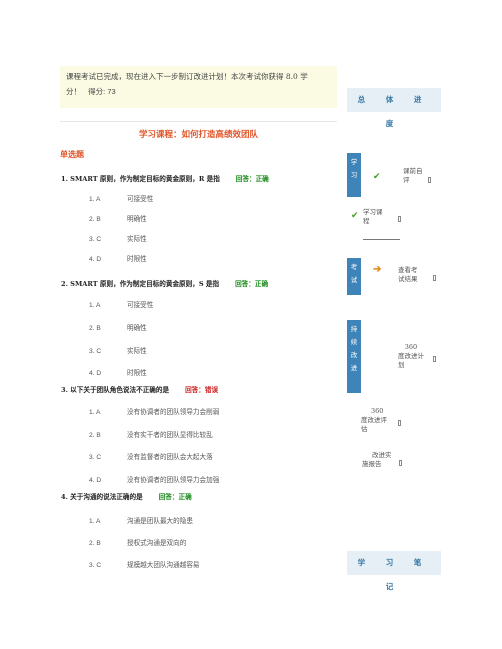 The width and height of the screenshot is (502, 649). I want to click on item-line: 度改进计, so click(411, 356).